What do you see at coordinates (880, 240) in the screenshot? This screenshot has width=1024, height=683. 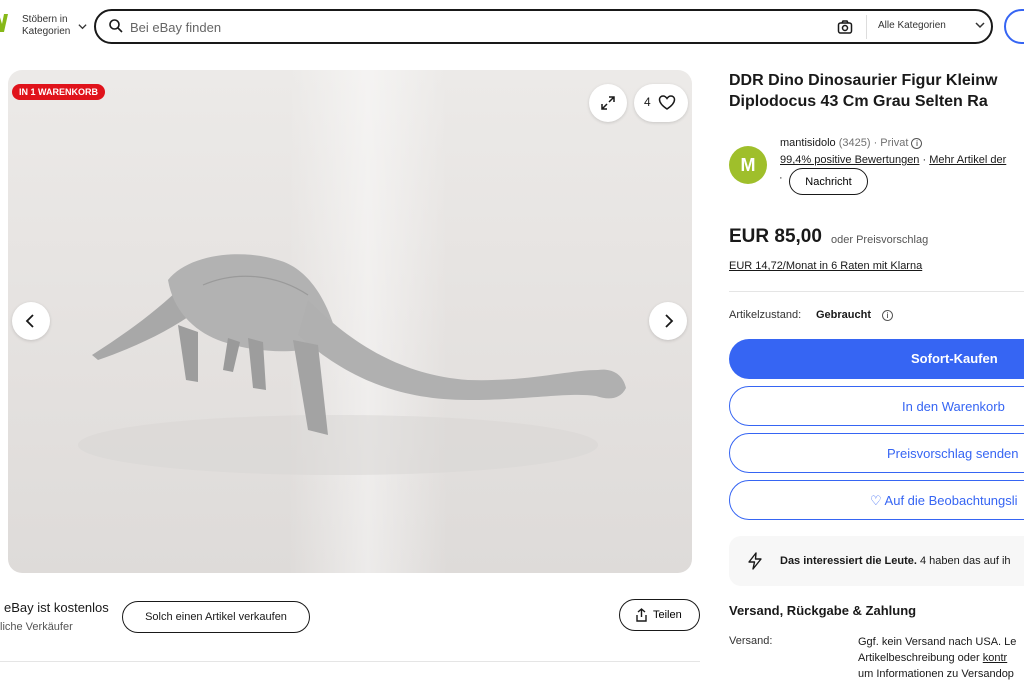 I see `price-offer-text: oder Preisvorschlag` at bounding box center [880, 240].